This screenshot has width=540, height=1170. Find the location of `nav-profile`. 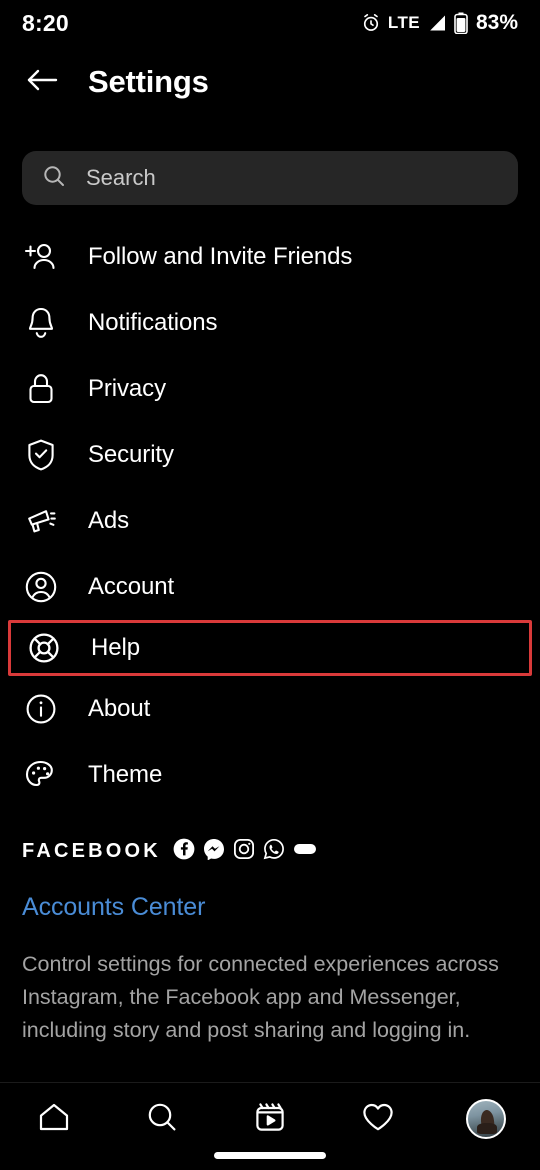

nav-profile is located at coordinates (486, 1119).